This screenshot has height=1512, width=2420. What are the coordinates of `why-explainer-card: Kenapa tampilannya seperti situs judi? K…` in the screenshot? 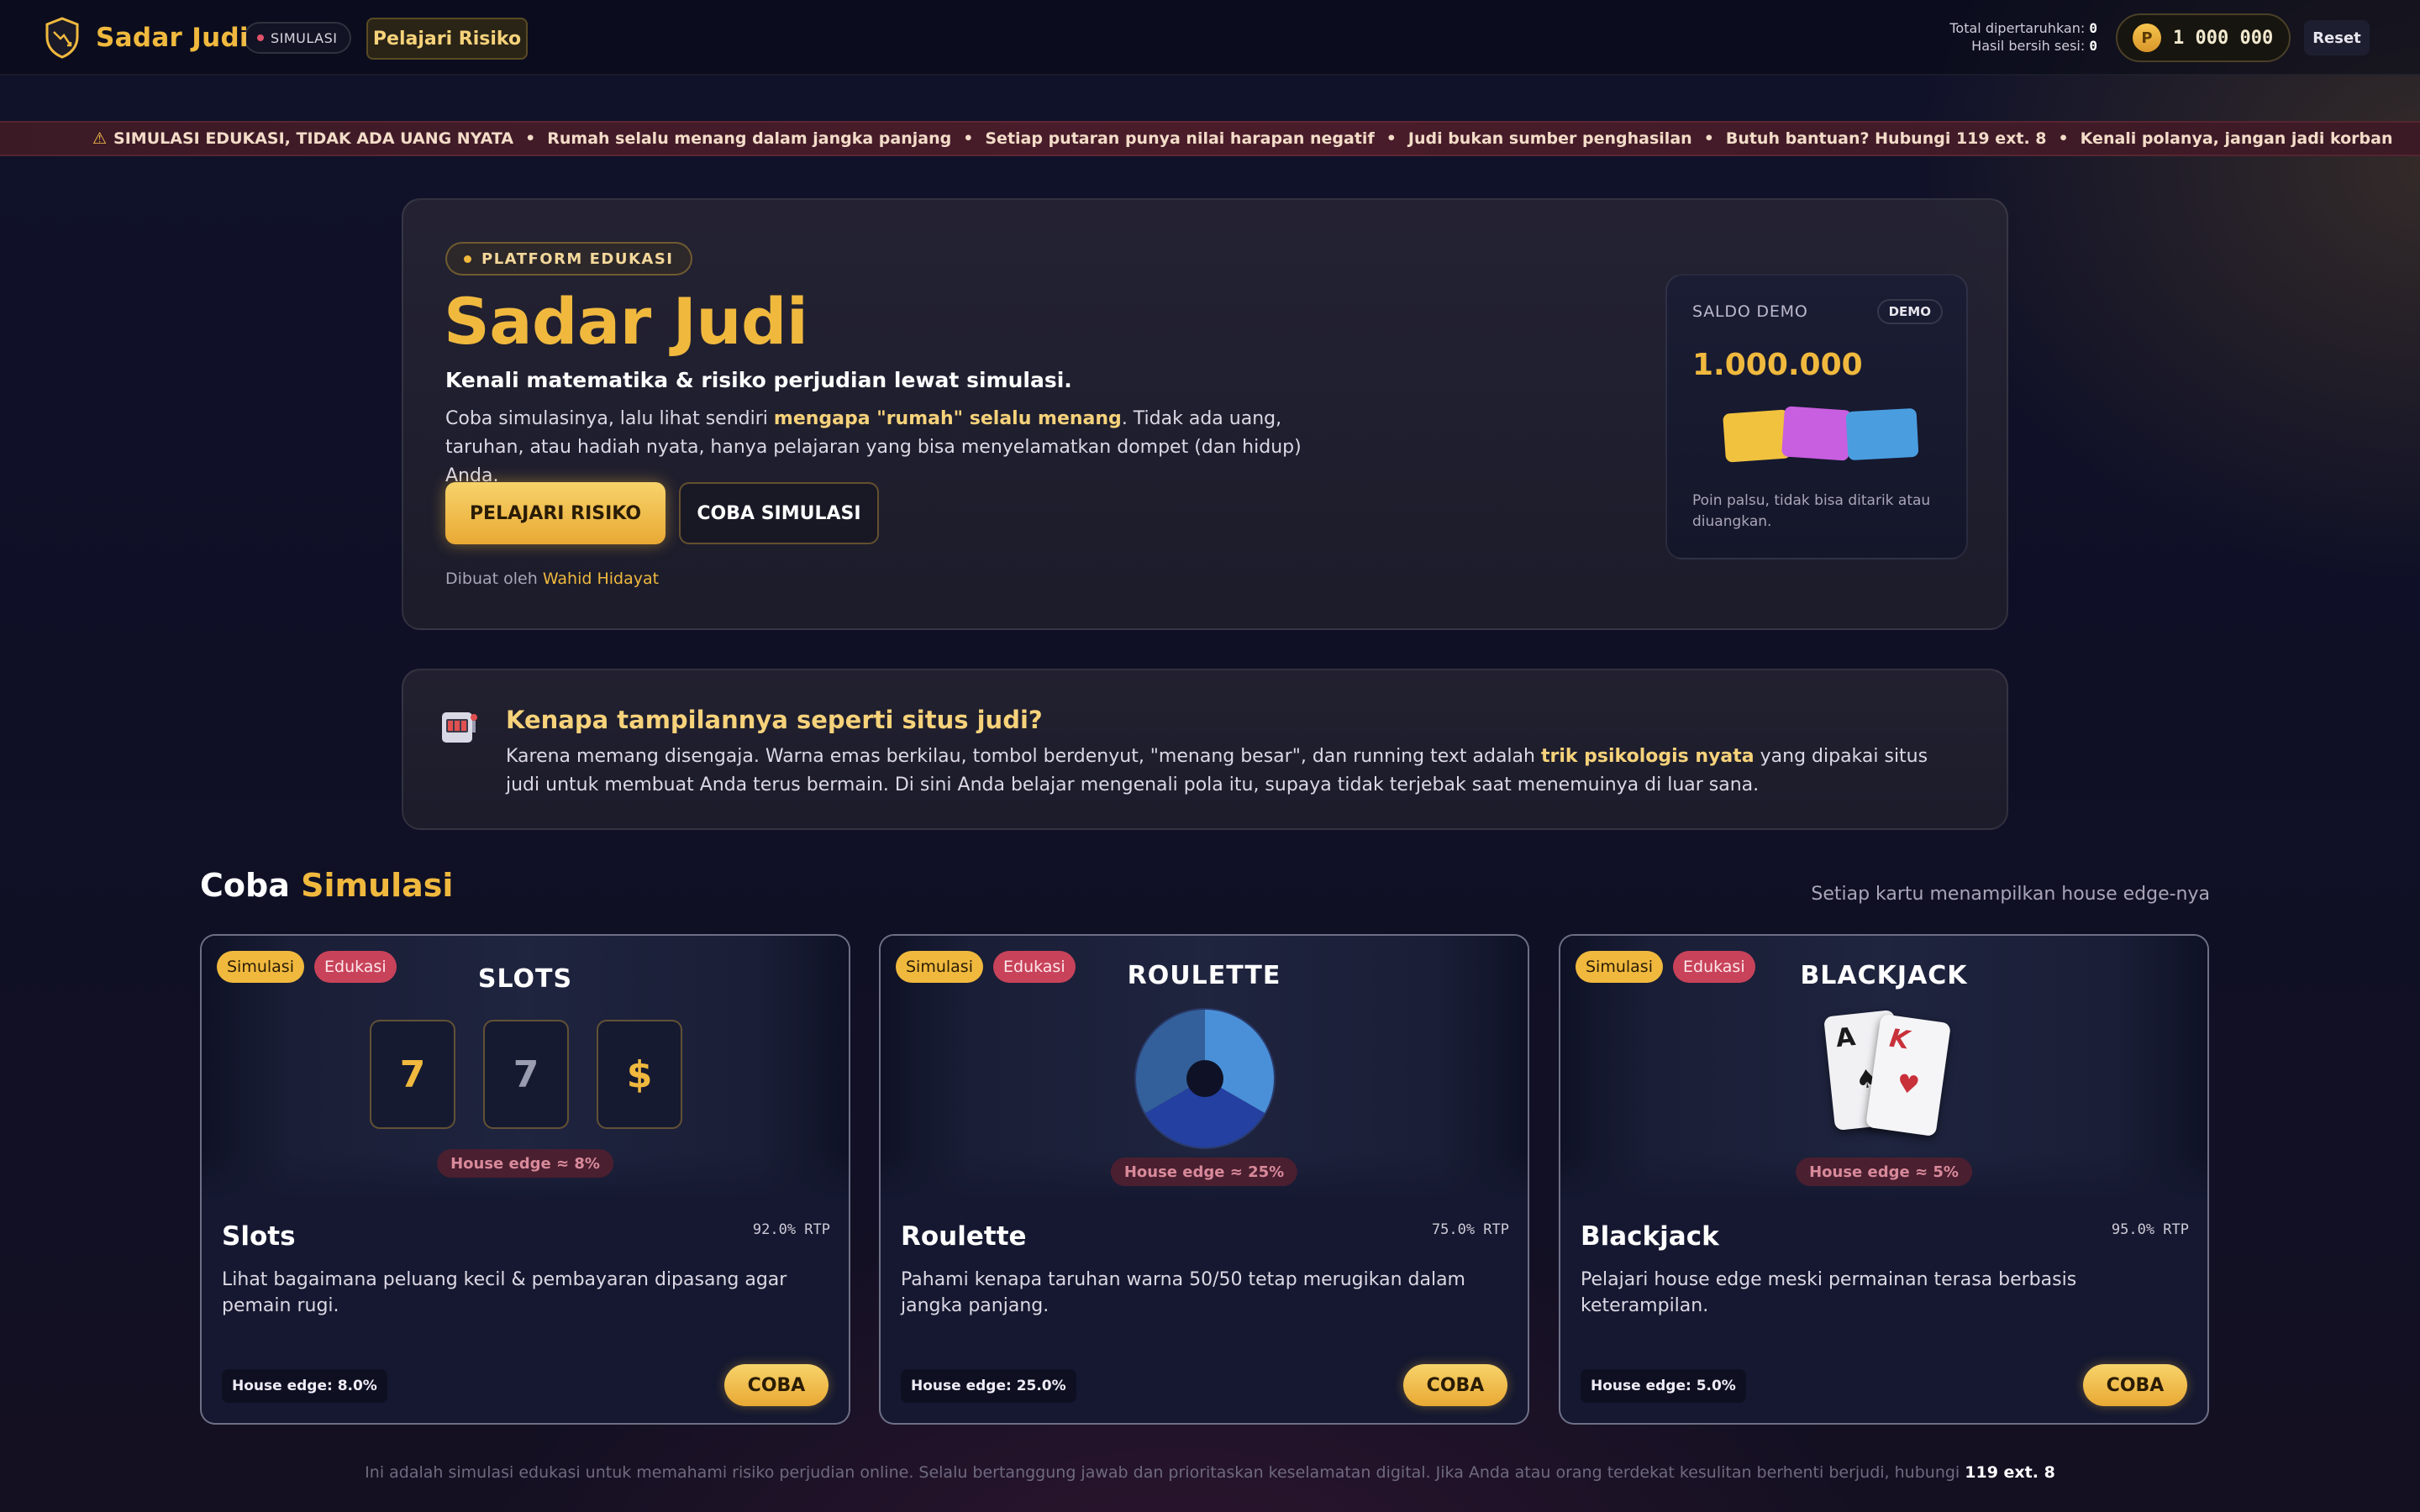 It's located at (1205, 749).